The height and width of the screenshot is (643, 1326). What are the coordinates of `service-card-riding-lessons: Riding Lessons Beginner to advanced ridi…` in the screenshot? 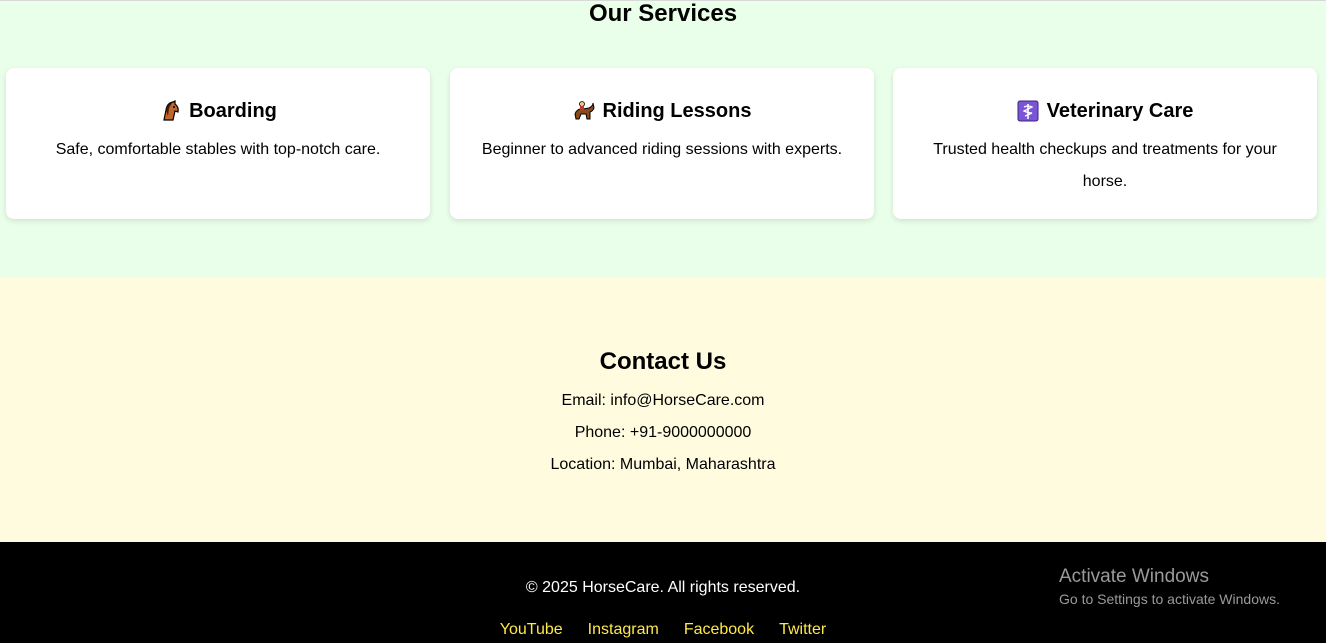 It's located at (662, 143).